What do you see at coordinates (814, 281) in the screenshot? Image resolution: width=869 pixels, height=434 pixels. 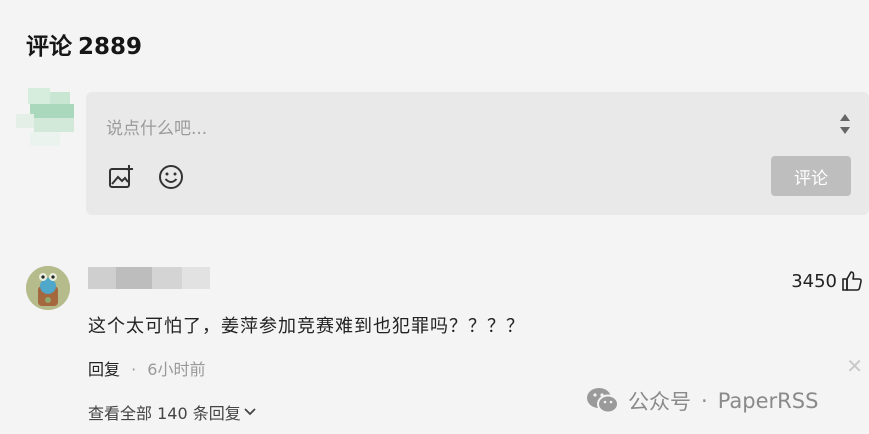 I see `like-count: 3450` at bounding box center [814, 281].